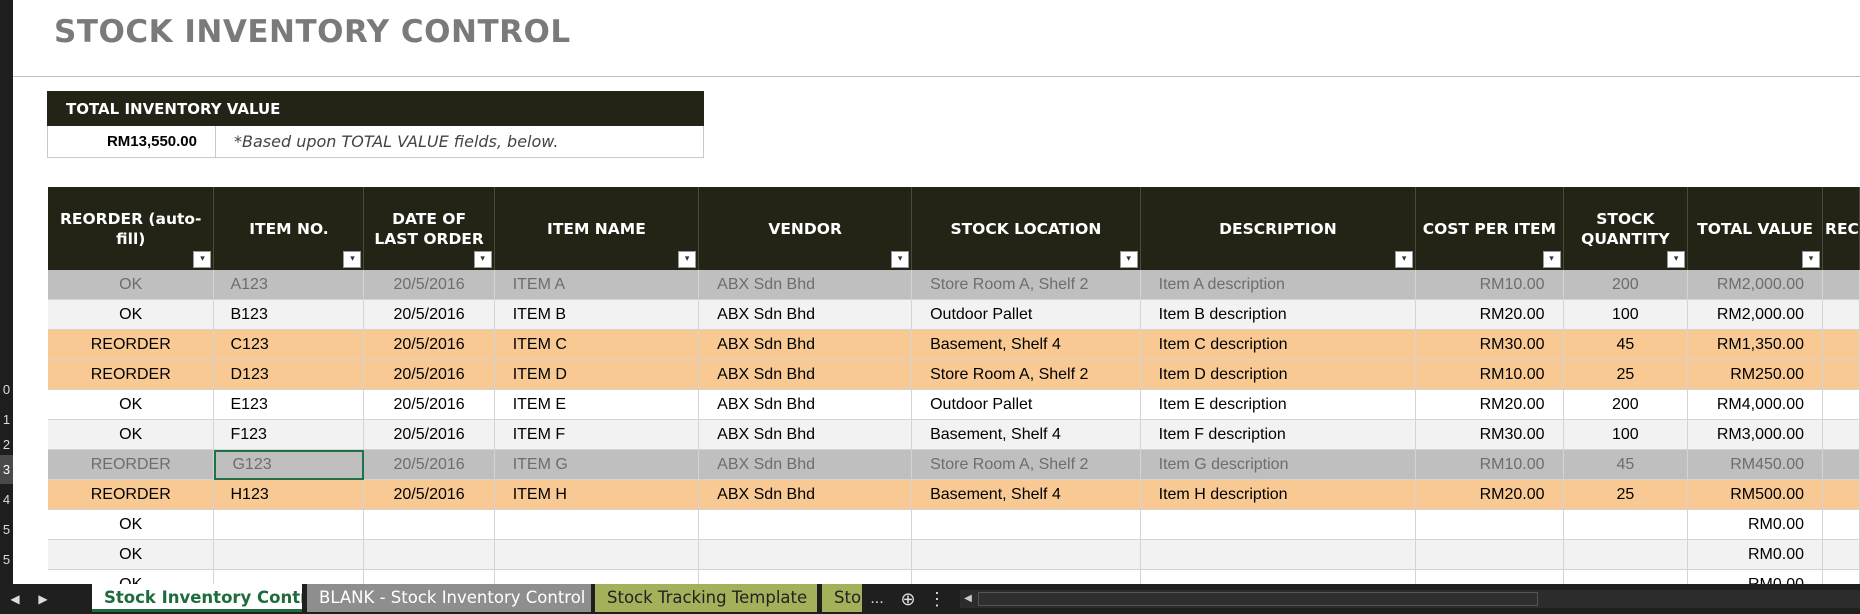  Describe the element at coordinates (1755, 344) in the screenshot. I see `total-value-cell: RM1,350.00` at that location.